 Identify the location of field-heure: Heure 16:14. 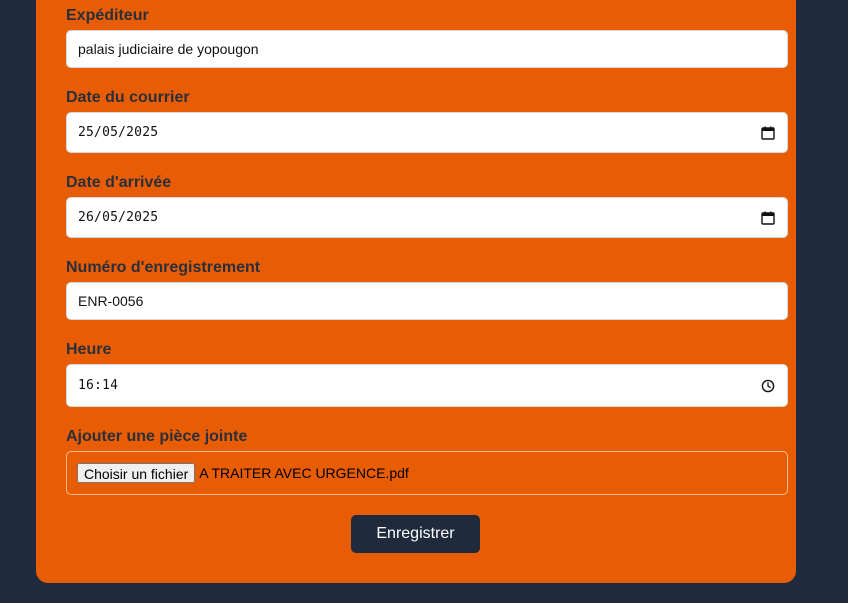
(427, 373).